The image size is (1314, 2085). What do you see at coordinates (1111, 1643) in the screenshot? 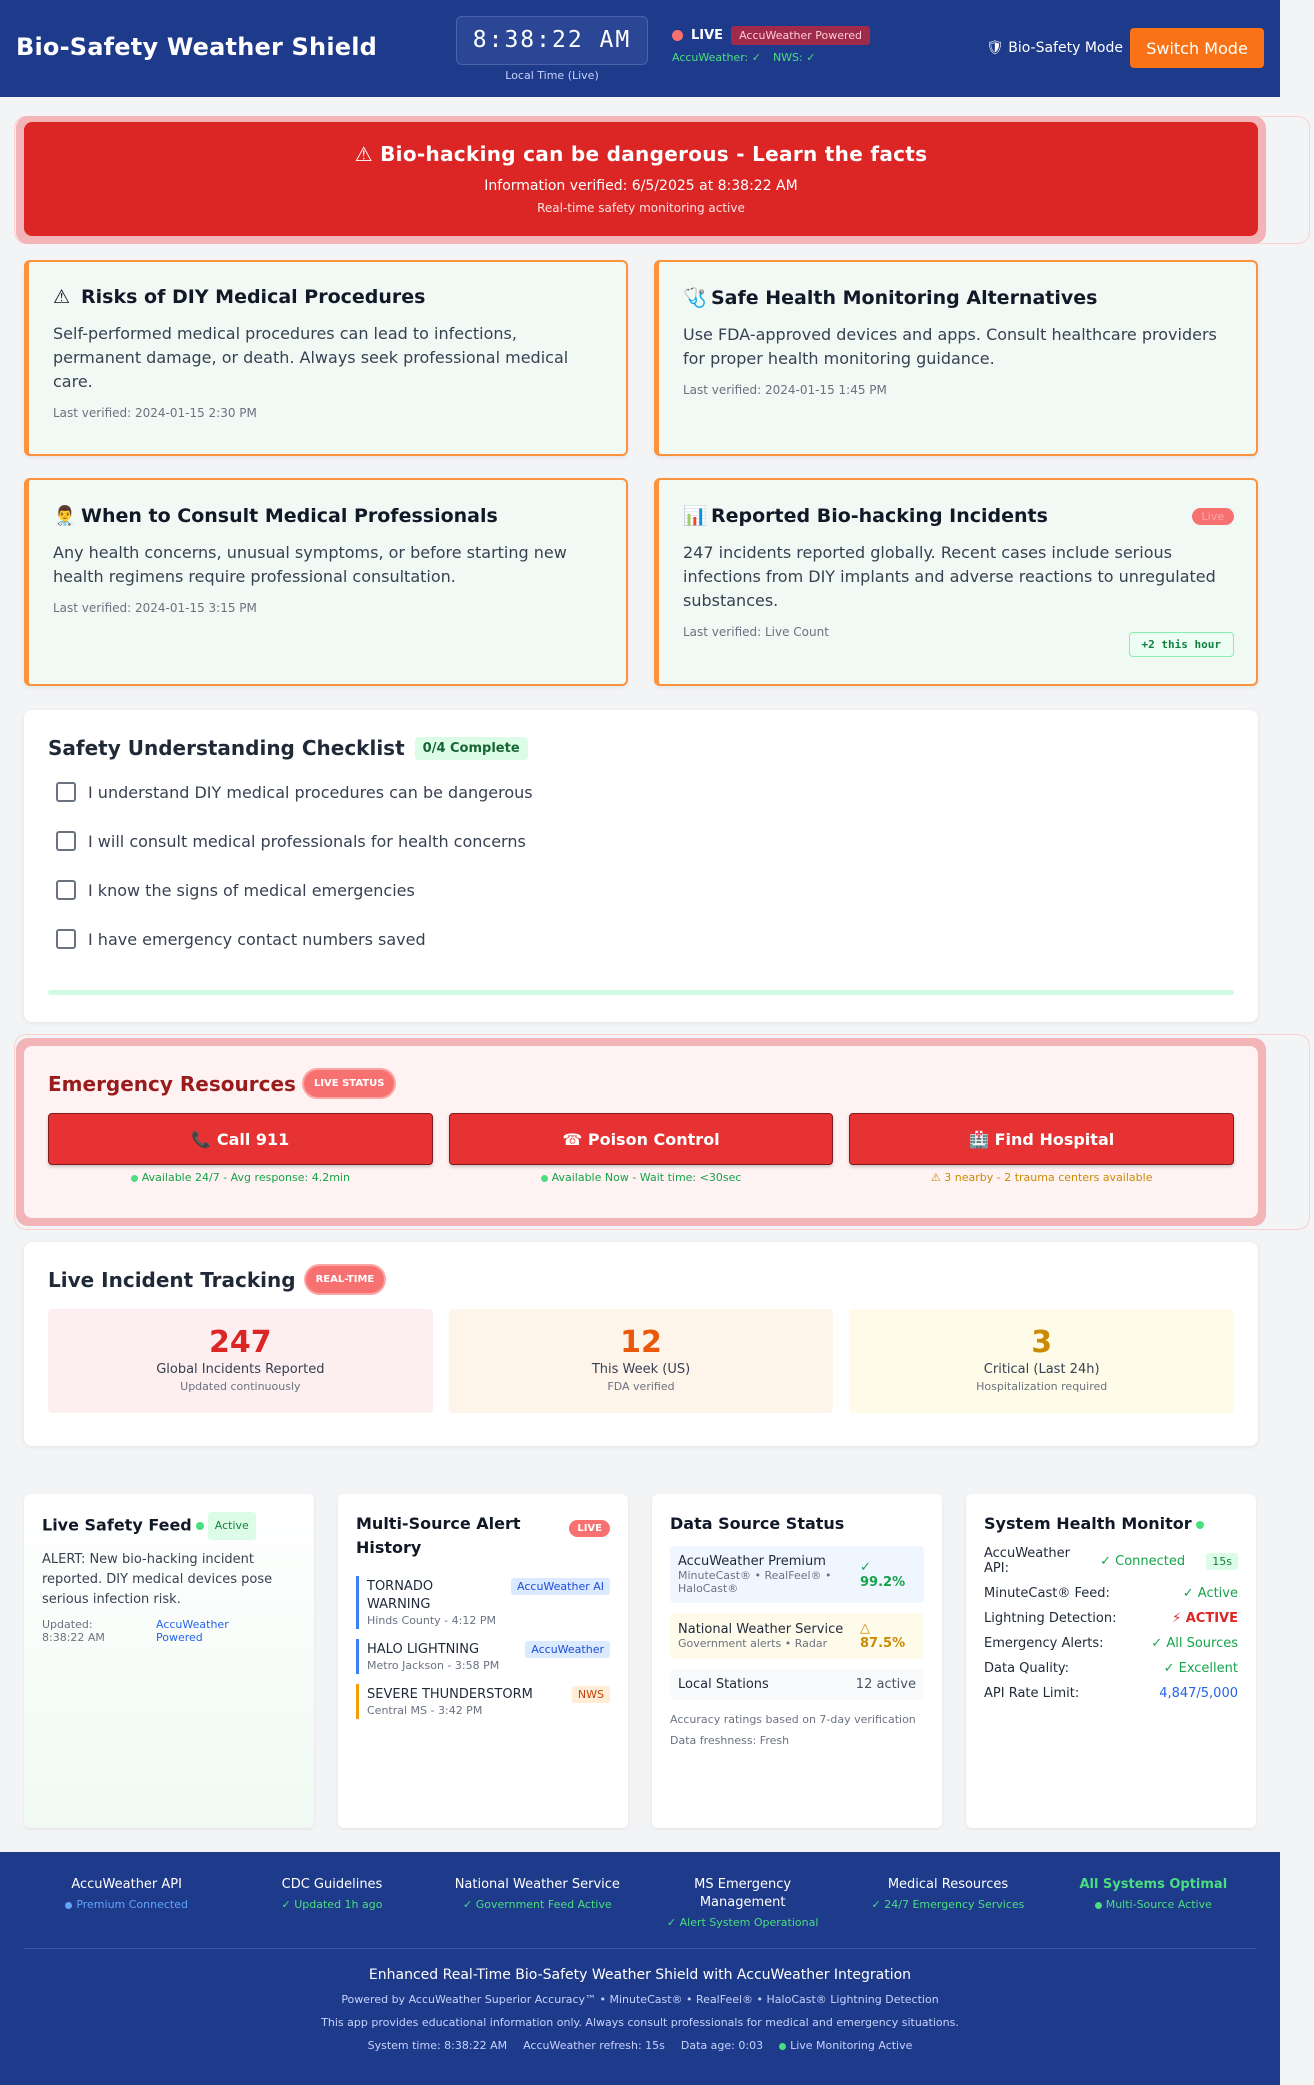
I see `health-row: Emergency Alerts: ✓ All Sources` at bounding box center [1111, 1643].